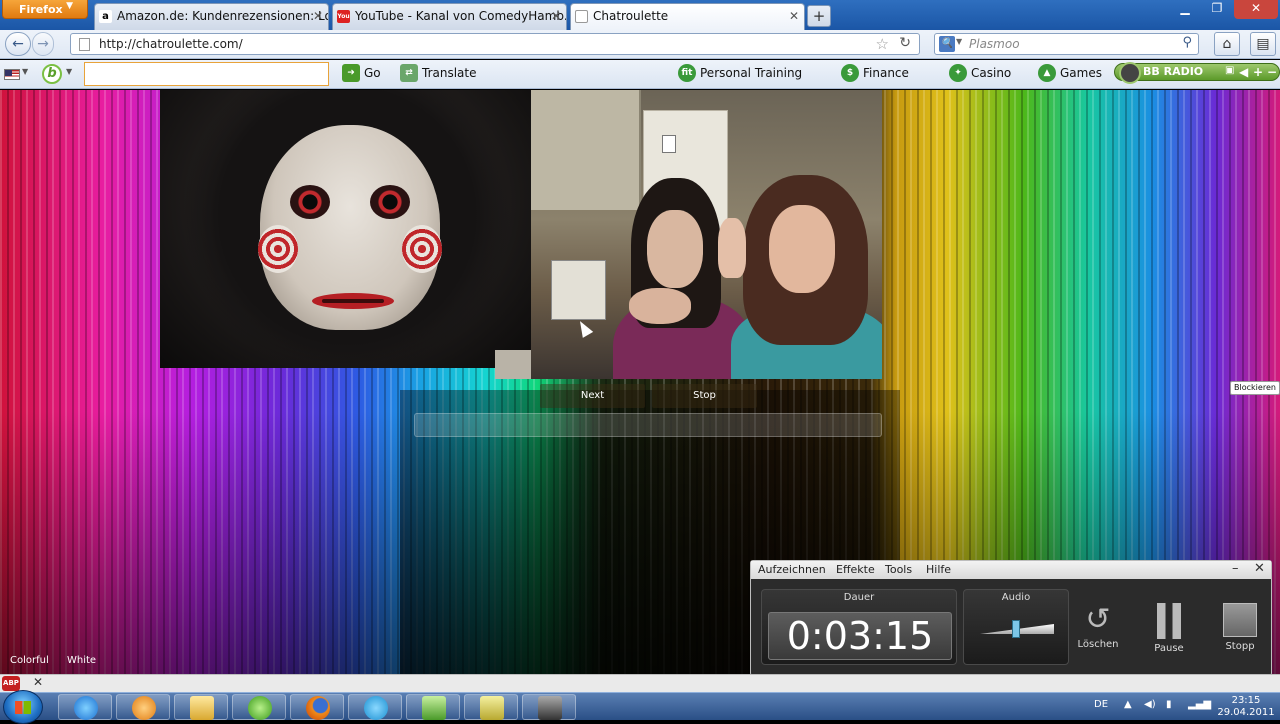  I want to click on close-window-button: ✕, so click(1256, 9).